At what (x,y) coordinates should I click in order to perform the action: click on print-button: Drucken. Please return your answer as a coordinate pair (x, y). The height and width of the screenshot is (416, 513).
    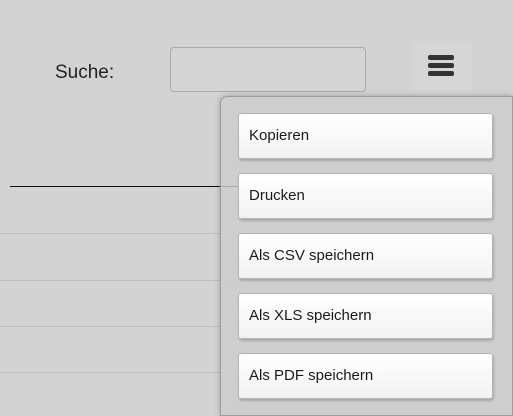
    Looking at the image, I should click on (365, 196).